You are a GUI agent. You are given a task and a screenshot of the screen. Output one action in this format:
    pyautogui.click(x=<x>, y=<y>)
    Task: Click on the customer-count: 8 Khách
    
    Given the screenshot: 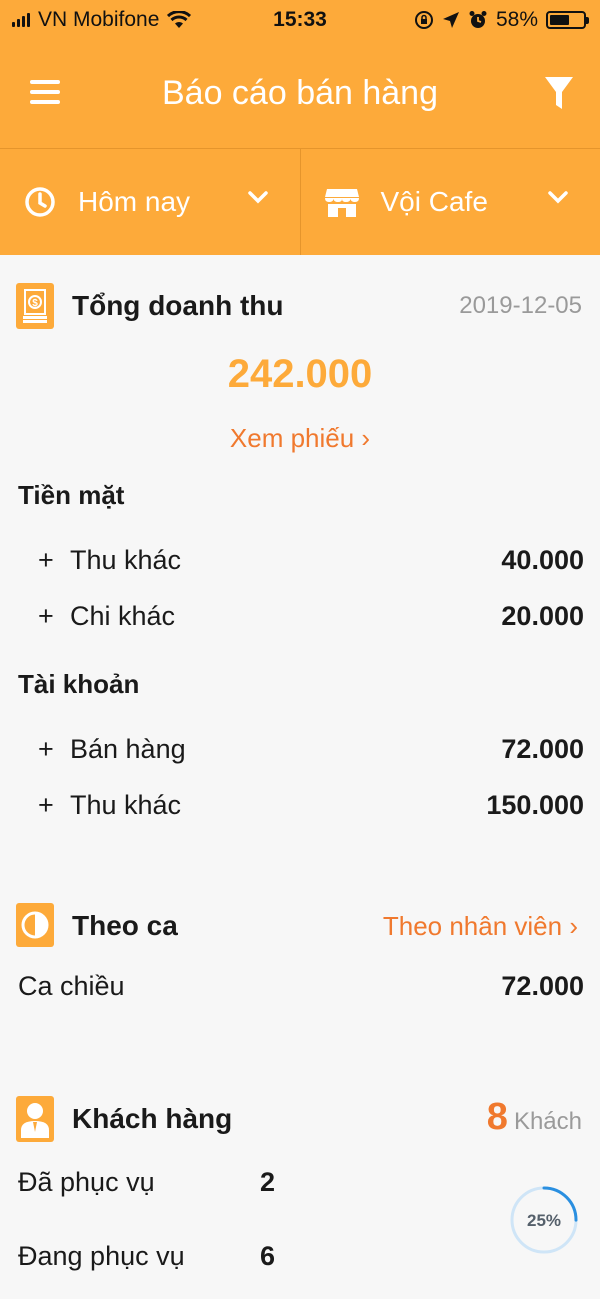 What is the action you would take?
    pyautogui.click(x=534, y=1117)
    